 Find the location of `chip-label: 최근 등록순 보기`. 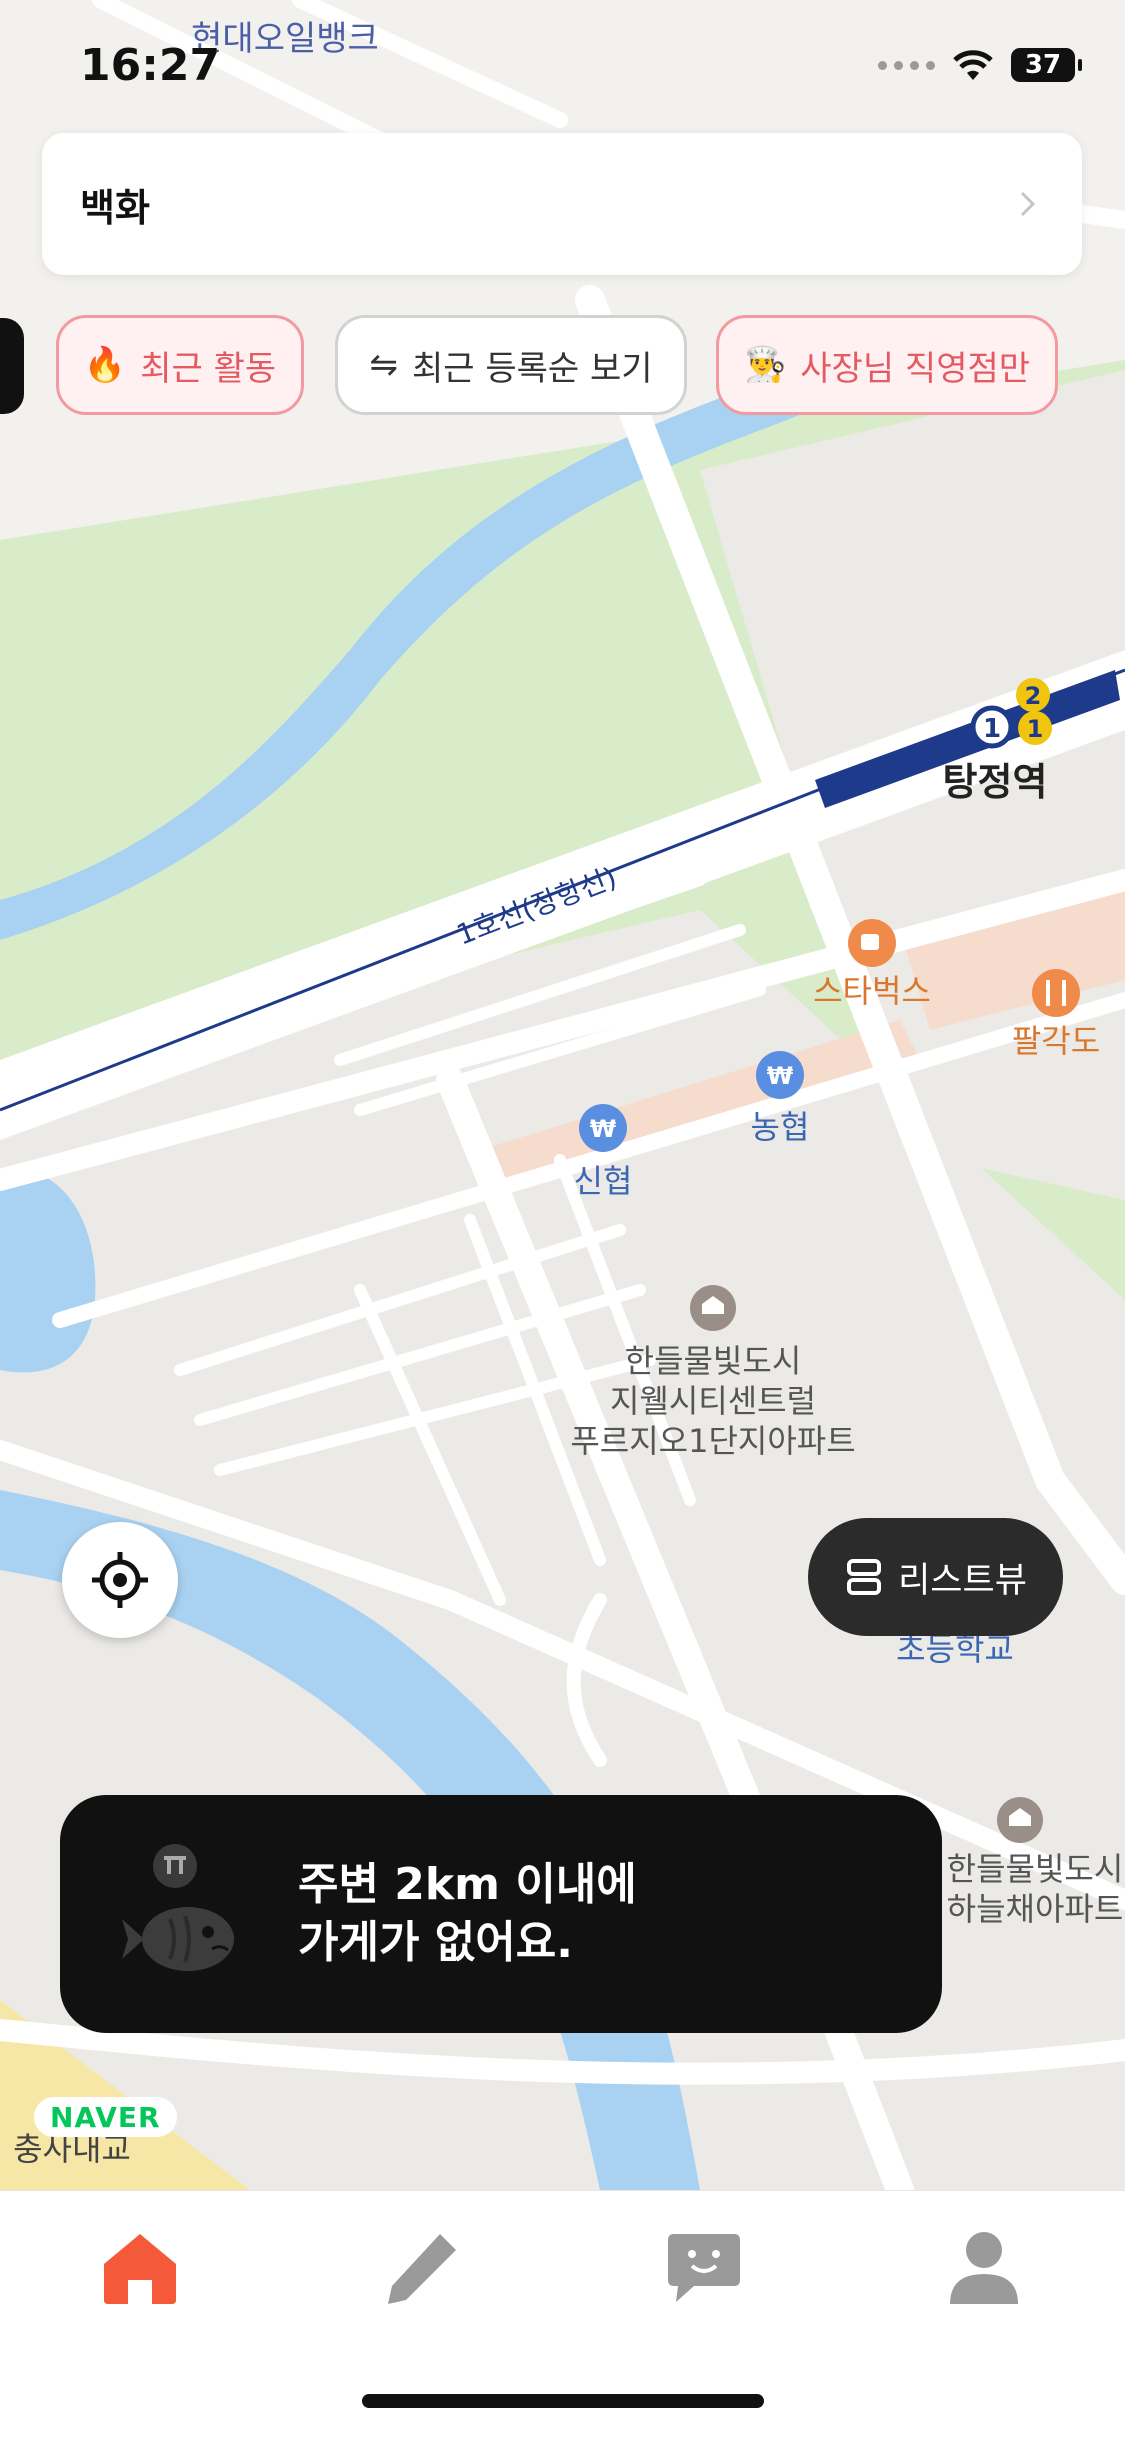

chip-label: 최근 등록순 보기 is located at coordinates (532, 368).